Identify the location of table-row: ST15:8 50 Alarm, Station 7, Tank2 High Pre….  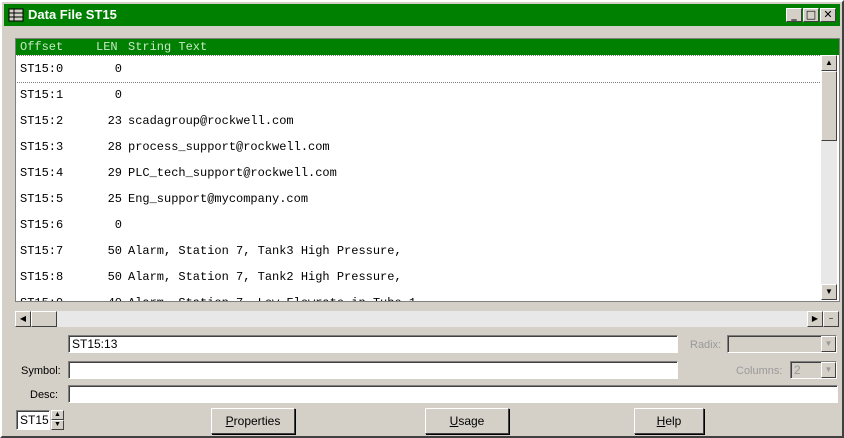
(418, 277).